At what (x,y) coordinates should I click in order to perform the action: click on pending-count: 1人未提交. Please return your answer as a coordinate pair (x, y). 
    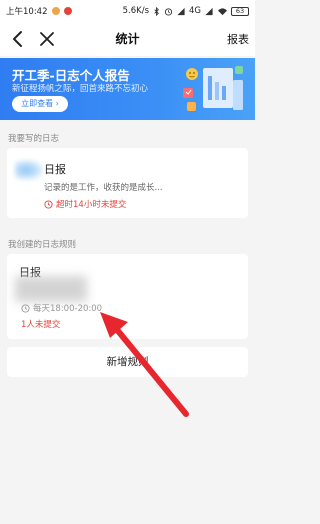
    Looking at the image, I should click on (41, 325).